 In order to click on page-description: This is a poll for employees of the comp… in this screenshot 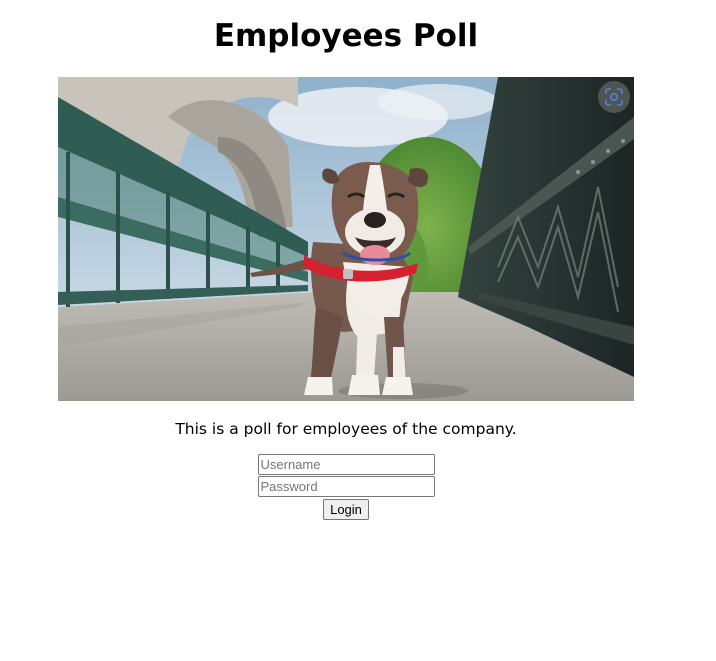, I will do `click(346, 429)`.